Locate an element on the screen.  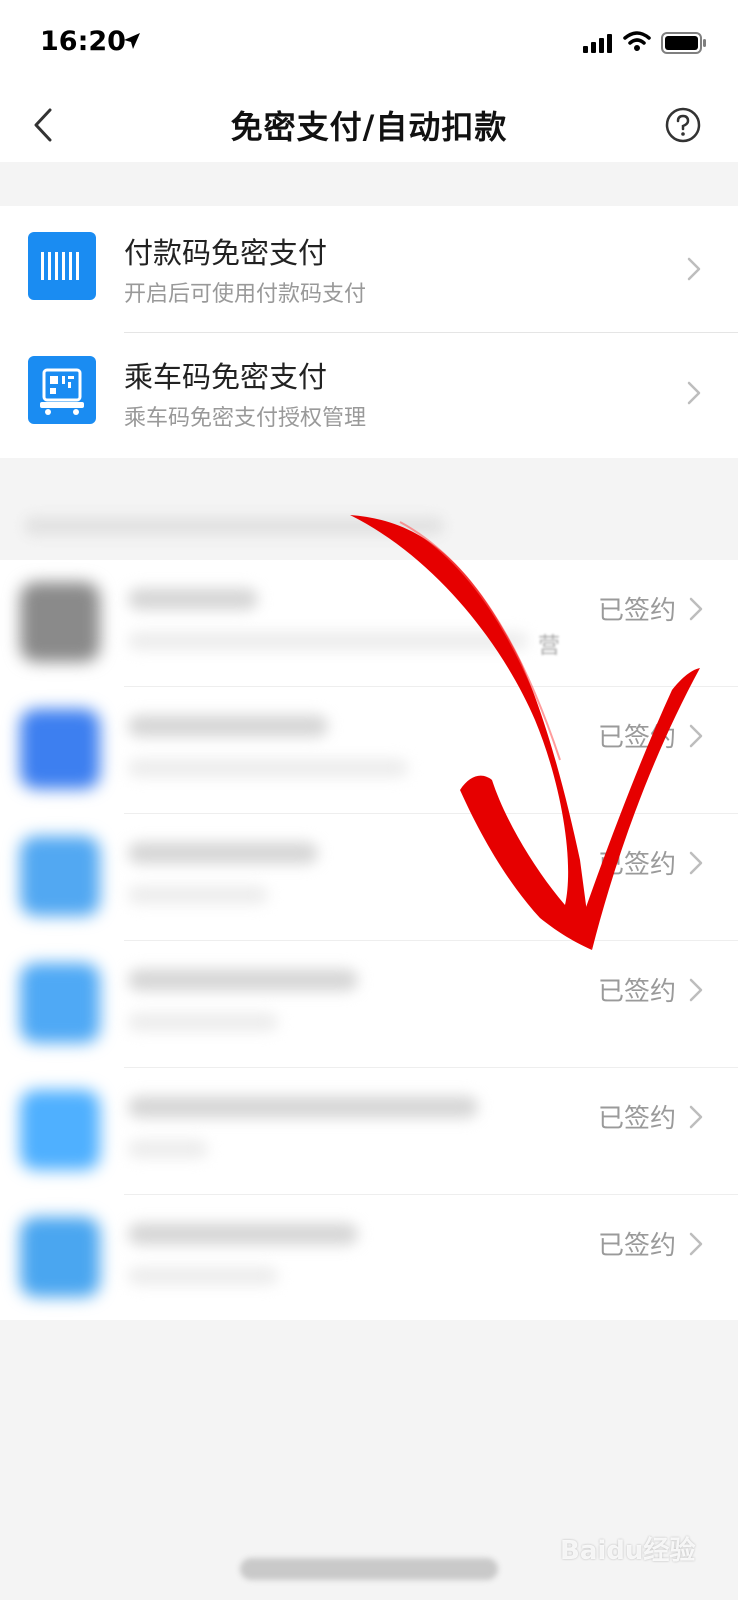
bus-qr-icon is located at coordinates (62, 390).